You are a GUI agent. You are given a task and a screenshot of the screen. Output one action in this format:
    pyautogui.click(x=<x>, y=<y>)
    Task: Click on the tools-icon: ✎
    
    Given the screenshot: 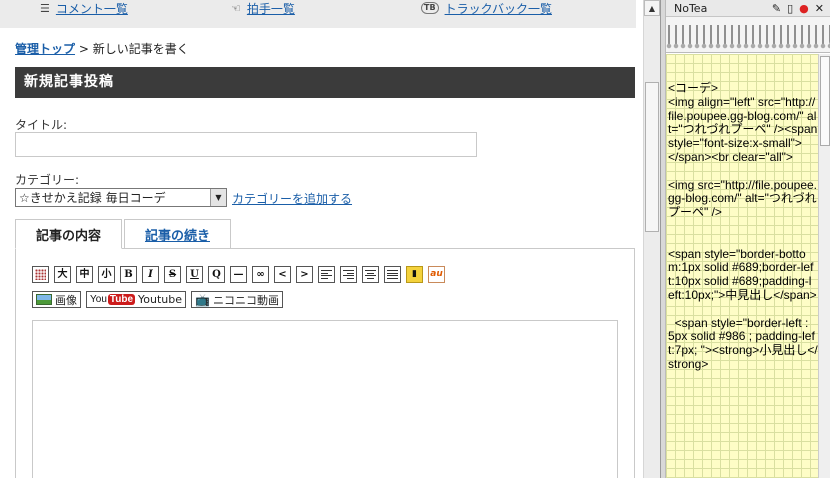 What is the action you would take?
    pyautogui.click(x=776, y=8)
    